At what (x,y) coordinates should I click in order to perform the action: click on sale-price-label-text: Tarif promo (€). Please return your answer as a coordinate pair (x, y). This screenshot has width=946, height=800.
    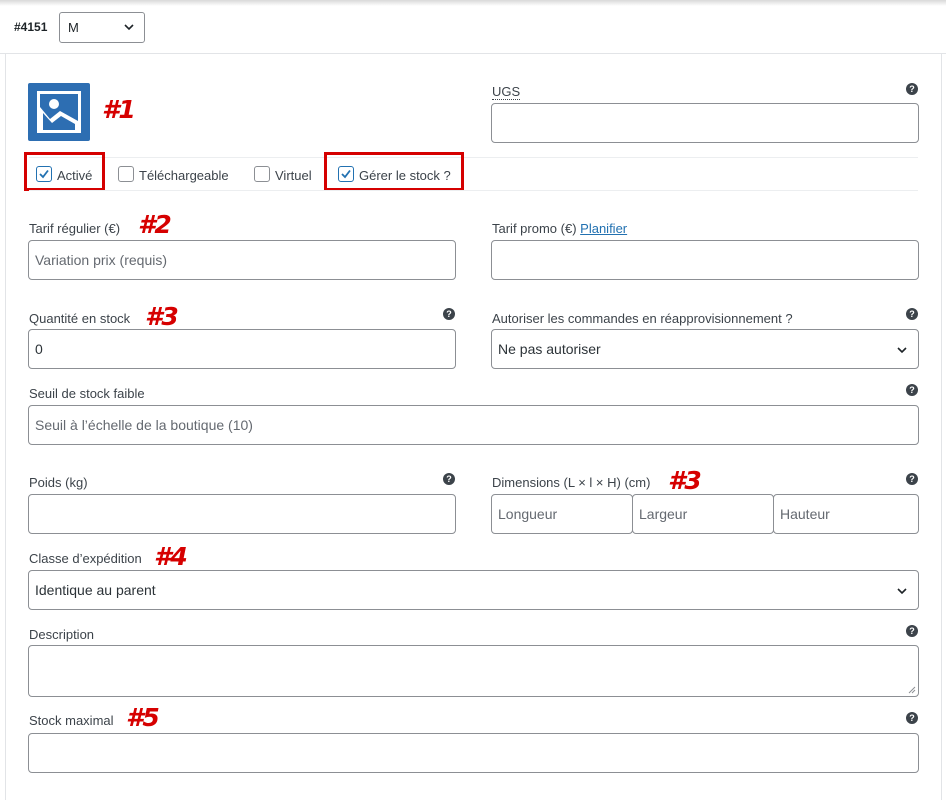
    Looking at the image, I should click on (534, 228).